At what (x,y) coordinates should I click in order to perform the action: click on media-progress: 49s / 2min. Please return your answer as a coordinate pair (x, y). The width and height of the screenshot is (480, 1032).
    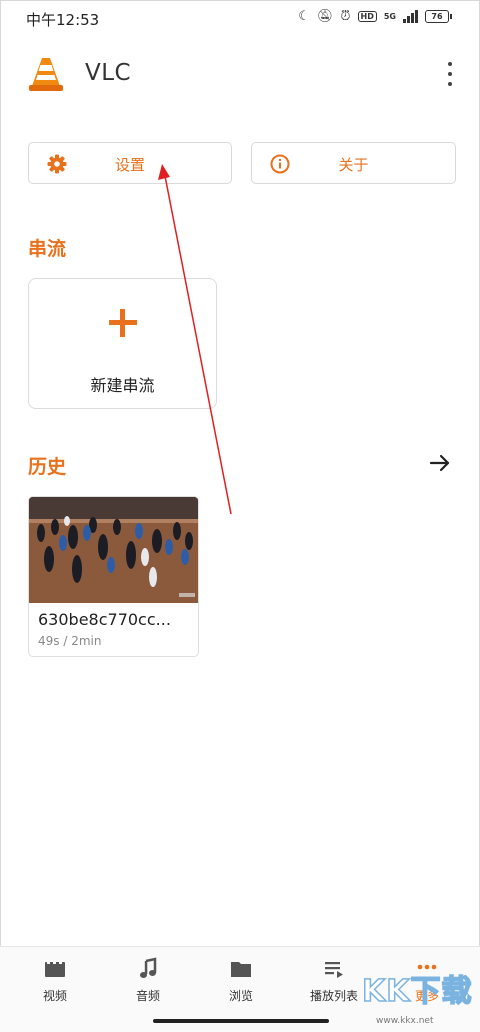
    Looking at the image, I should click on (70, 641).